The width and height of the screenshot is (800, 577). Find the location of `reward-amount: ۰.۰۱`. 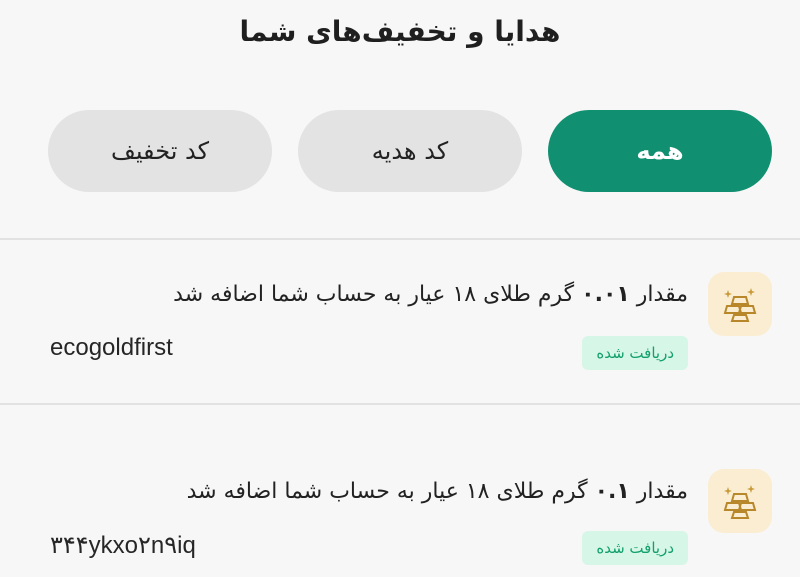

reward-amount: ۰.۰۱ is located at coordinates (605, 294).